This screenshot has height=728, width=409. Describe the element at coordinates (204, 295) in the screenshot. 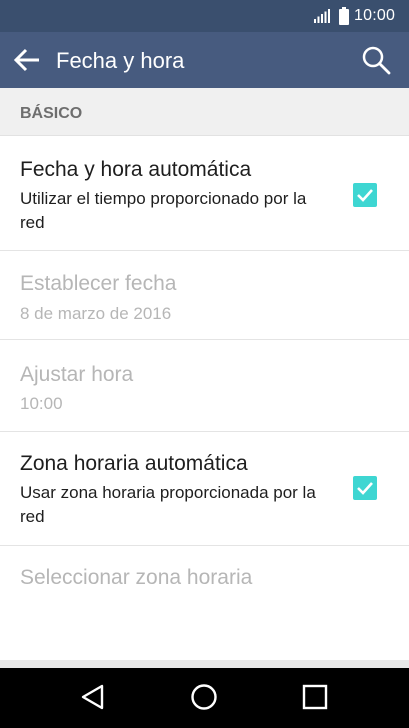

I see `set-date-row: Establecer fecha 8 de marzo de 2016` at that location.